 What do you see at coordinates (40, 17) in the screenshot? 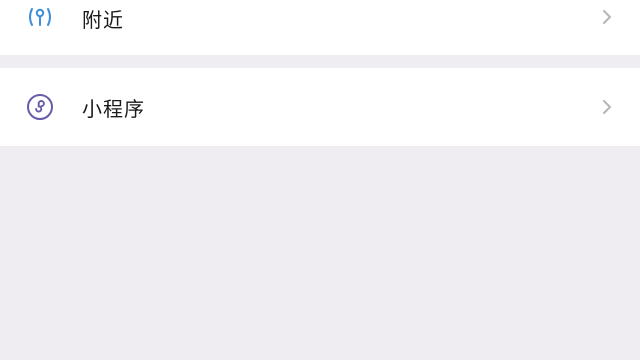
I see `location-beacon-icon` at bounding box center [40, 17].